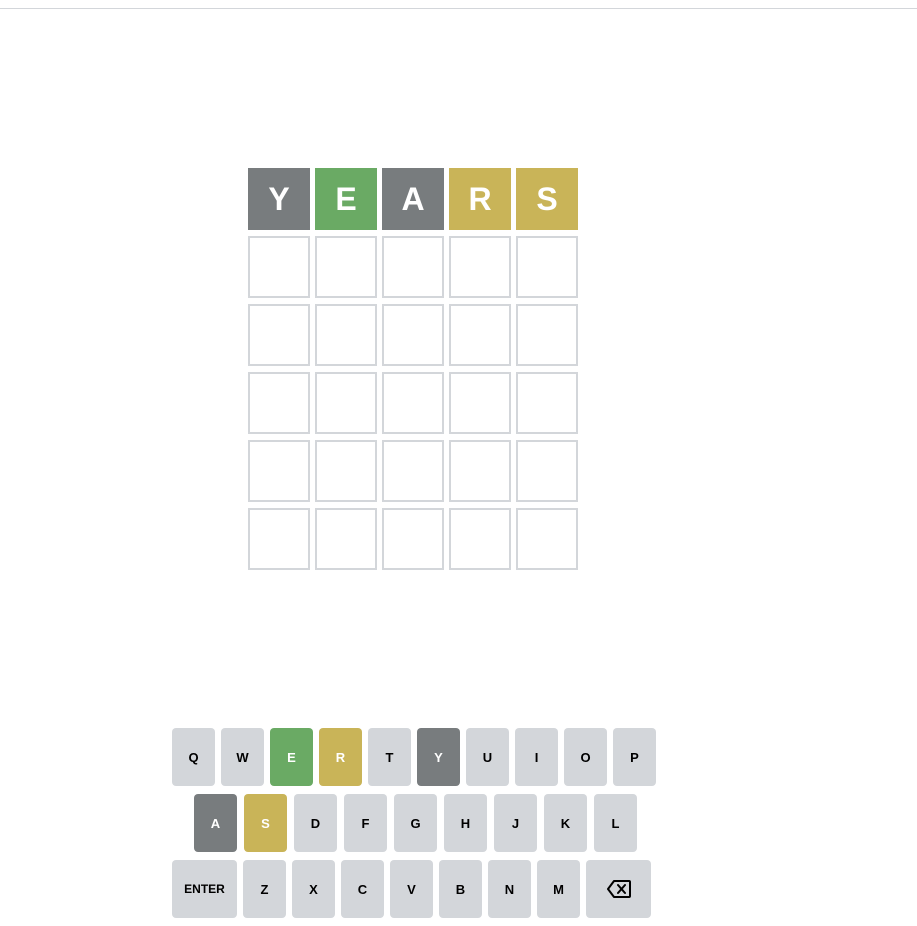 The width and height of the screenshot is (917, 926). Describe the element at coordinates (509, 889) in the screenshot. I see `key-n: N` at that location.